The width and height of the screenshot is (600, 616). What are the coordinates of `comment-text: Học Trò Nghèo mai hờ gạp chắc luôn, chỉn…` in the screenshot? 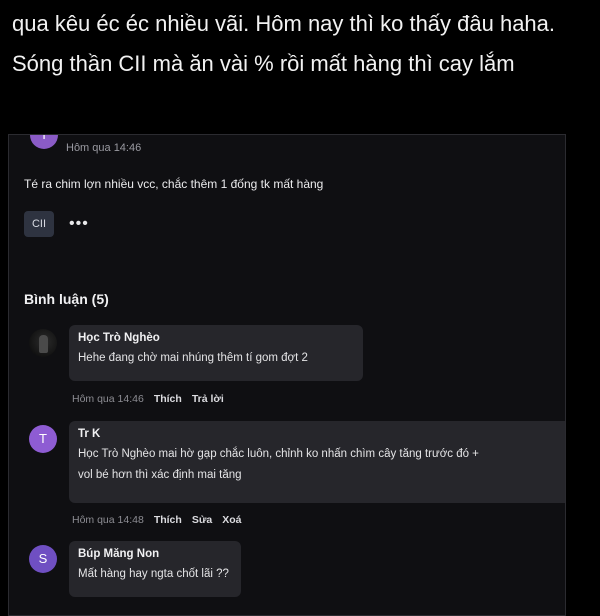 It's located at (321, 465).